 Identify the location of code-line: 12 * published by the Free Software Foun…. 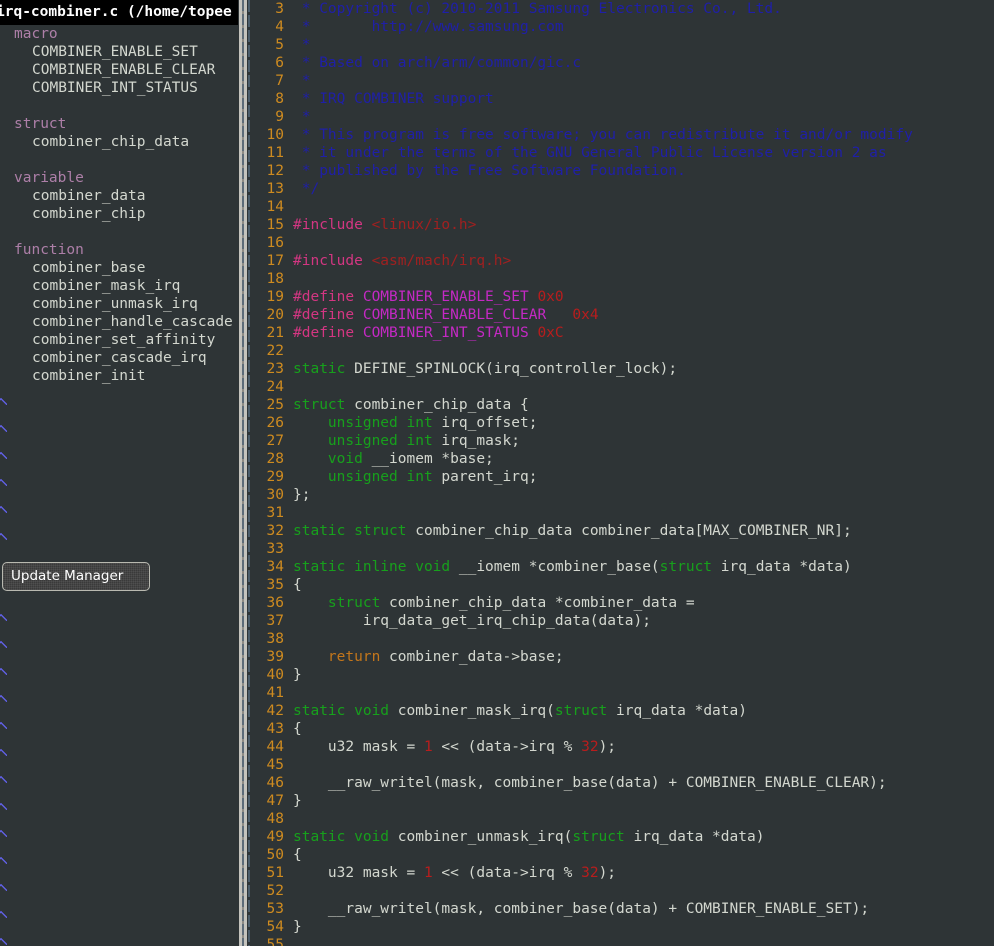
(623, 171).